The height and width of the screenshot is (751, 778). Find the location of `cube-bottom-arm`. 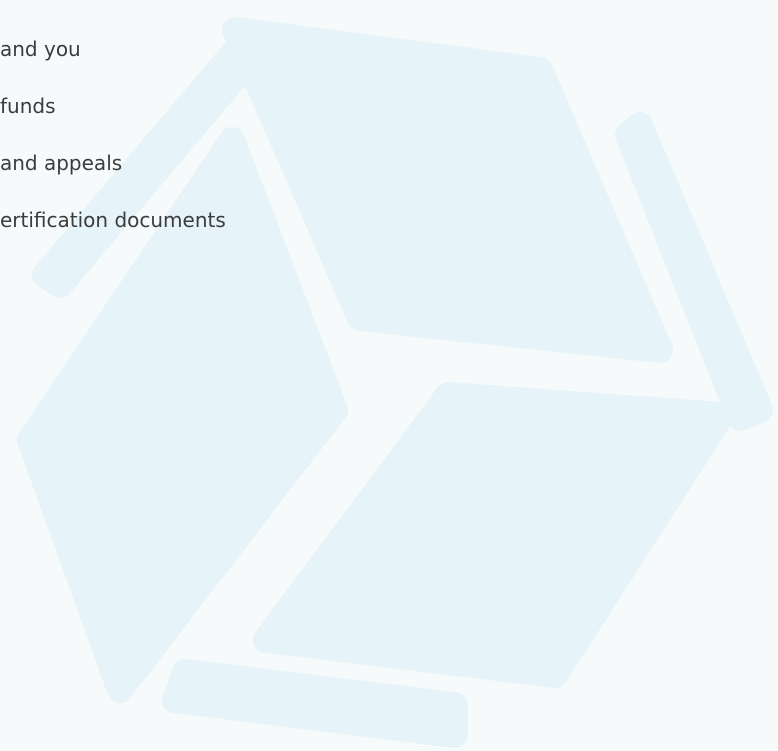

cube-bottom-arm is located at coordinates (315, 703).